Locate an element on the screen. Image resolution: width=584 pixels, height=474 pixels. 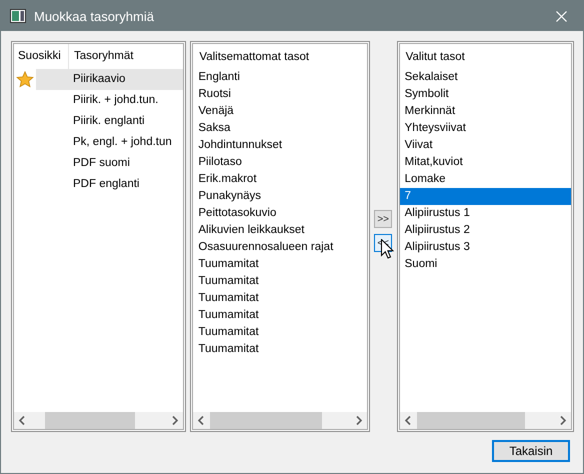
layer-item: Osasuurennosalueen rajat is located at coordinates (280, 247).